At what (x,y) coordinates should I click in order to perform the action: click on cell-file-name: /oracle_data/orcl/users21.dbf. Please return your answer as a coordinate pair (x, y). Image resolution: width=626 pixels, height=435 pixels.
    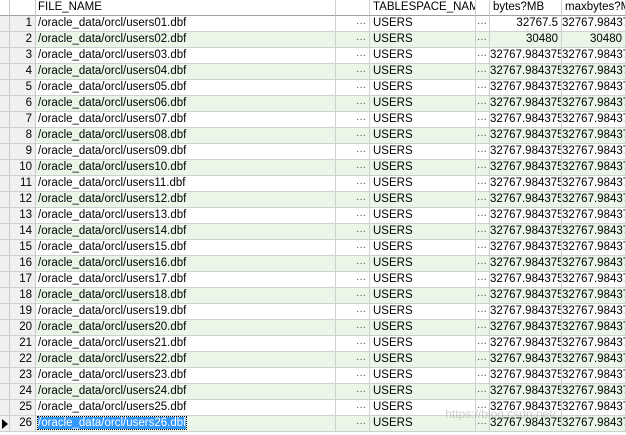
    Looking at the image, I should click on (186, 344).